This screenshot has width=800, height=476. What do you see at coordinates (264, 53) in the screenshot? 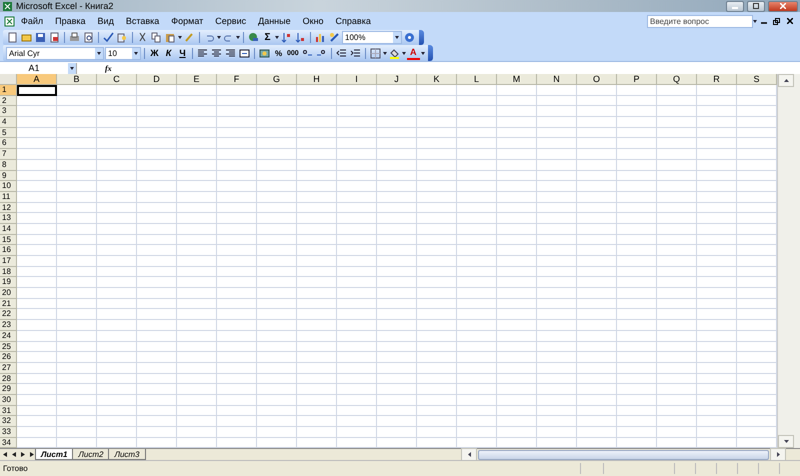
I see `currency-button` at bounding box center [264, 53].